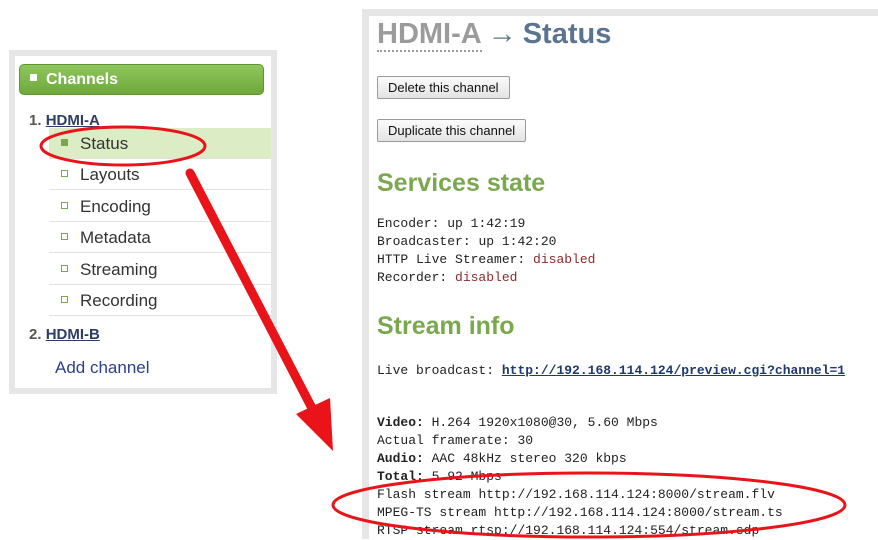 This screenshot has height=540, width=878. Describe the element at coordinates (104, 143) in the screenshot. I see `sidebar-item-label: Status` at that location.